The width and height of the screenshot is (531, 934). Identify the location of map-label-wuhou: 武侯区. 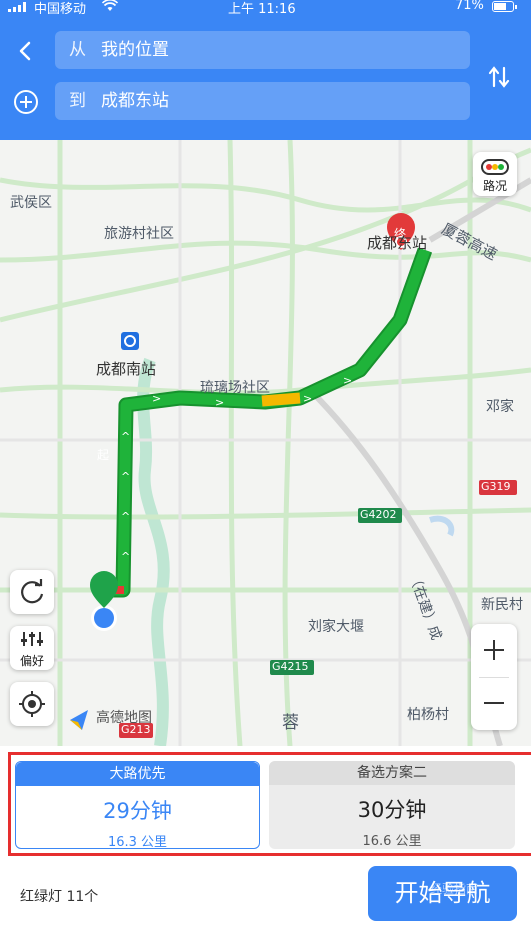
(31, 203).